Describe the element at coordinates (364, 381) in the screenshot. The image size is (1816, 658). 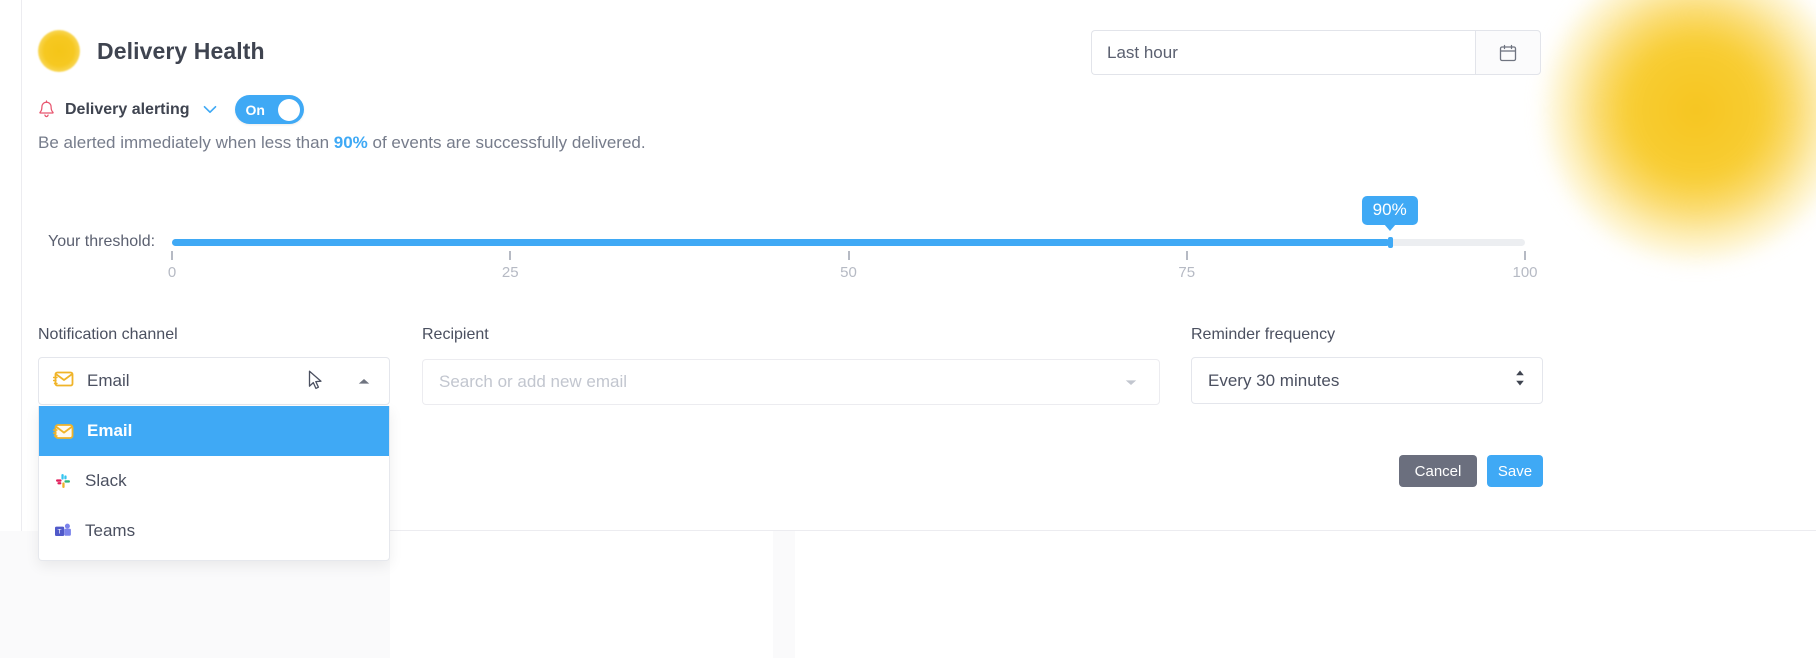
I see `caret-up-icon` at that location.